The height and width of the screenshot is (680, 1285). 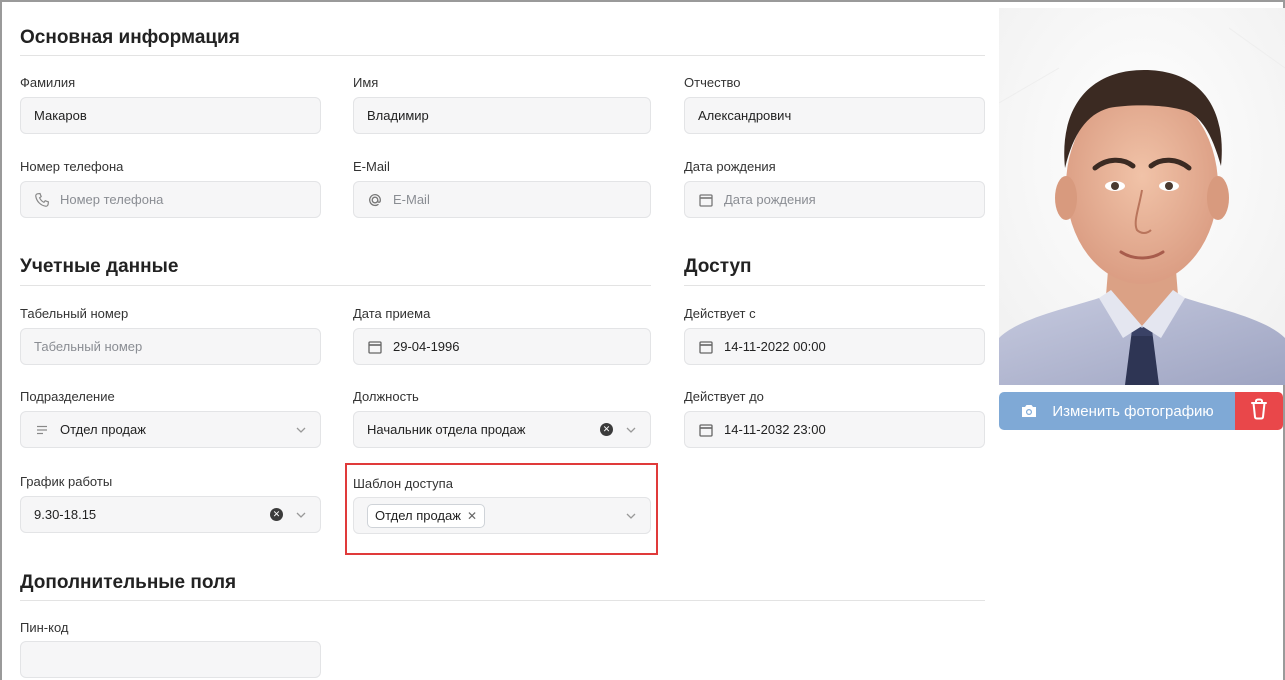 What do you see at coordinates (775, 346) in the screenshot?
I see `valid-from-value: 14-11-2022 00:00` at bounding box center [775, 346].